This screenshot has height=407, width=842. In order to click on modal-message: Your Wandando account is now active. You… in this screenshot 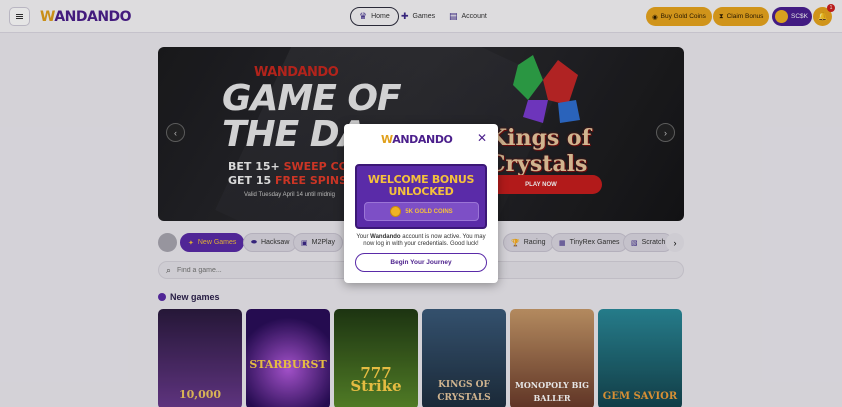, I will do `click(421, 240)`.